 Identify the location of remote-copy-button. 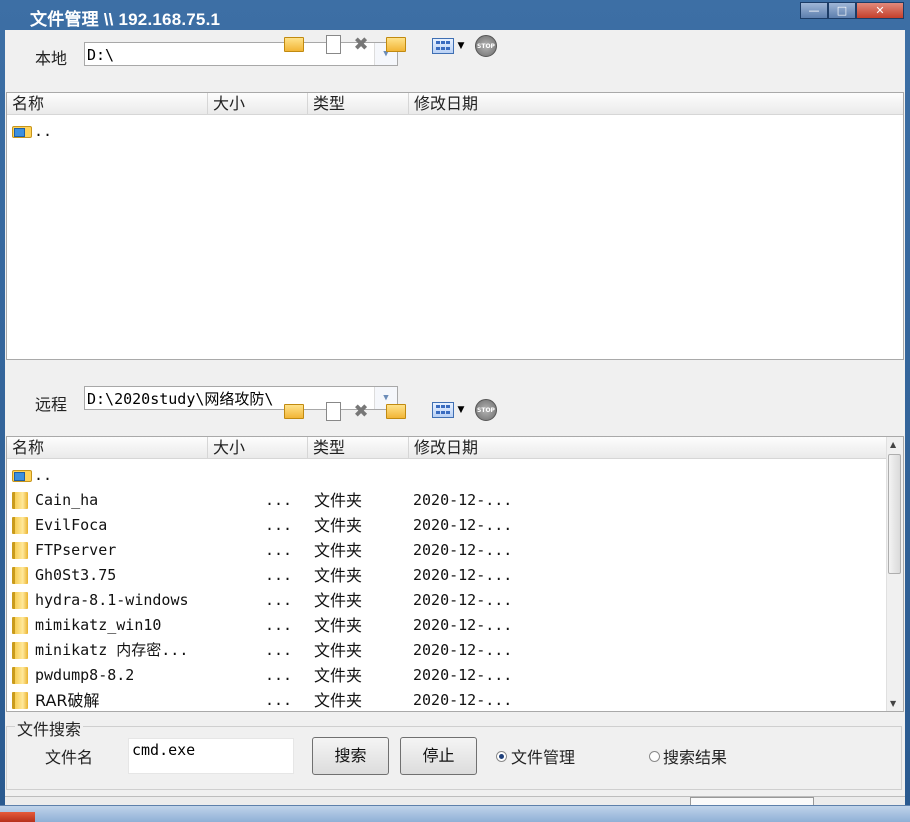
(333, 411).